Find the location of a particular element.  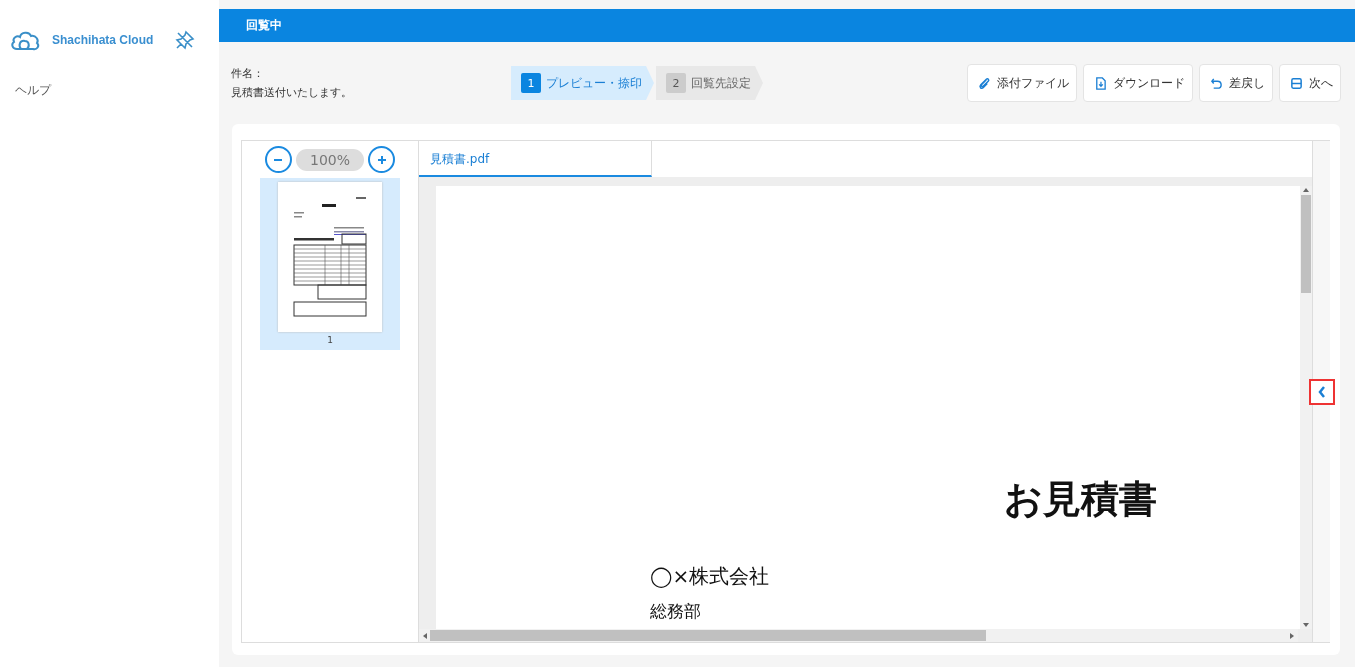

paperclip-icon is located at coordinates (984, 83).